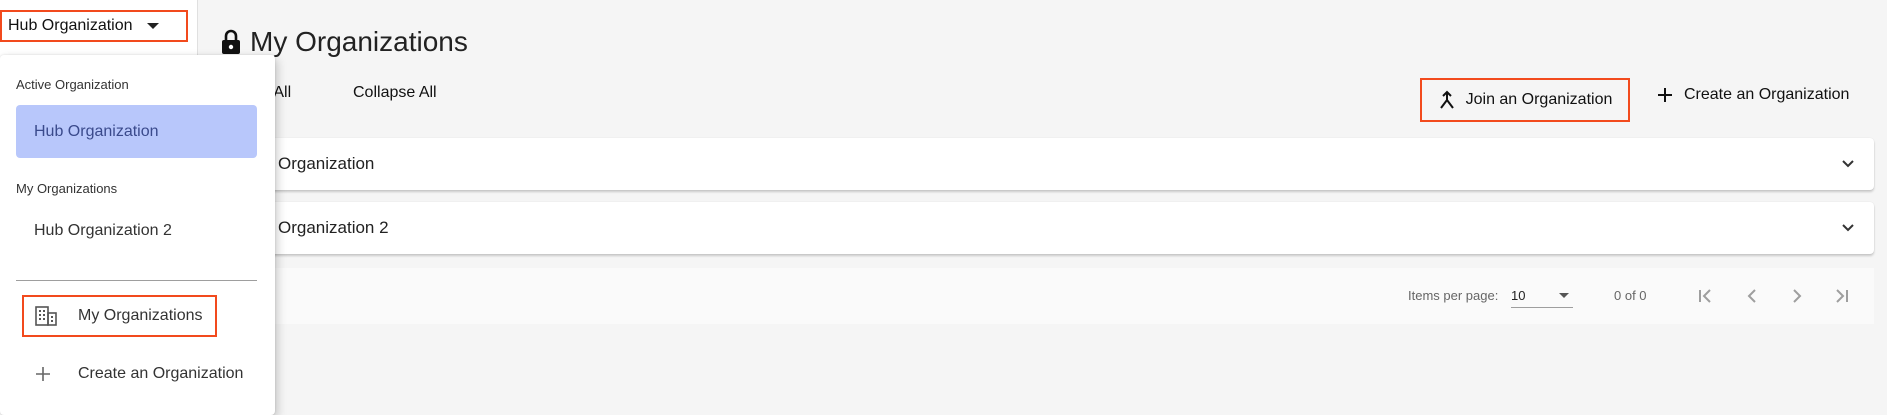 The height and width of the screenshot is (415, 1887). I want to click on panel-title: Organization, so click(326, 163).